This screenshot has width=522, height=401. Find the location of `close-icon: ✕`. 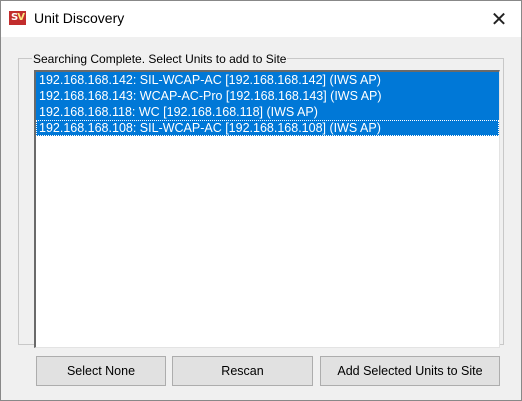

close-icon: ✕ is located at coordinates (499, 18).